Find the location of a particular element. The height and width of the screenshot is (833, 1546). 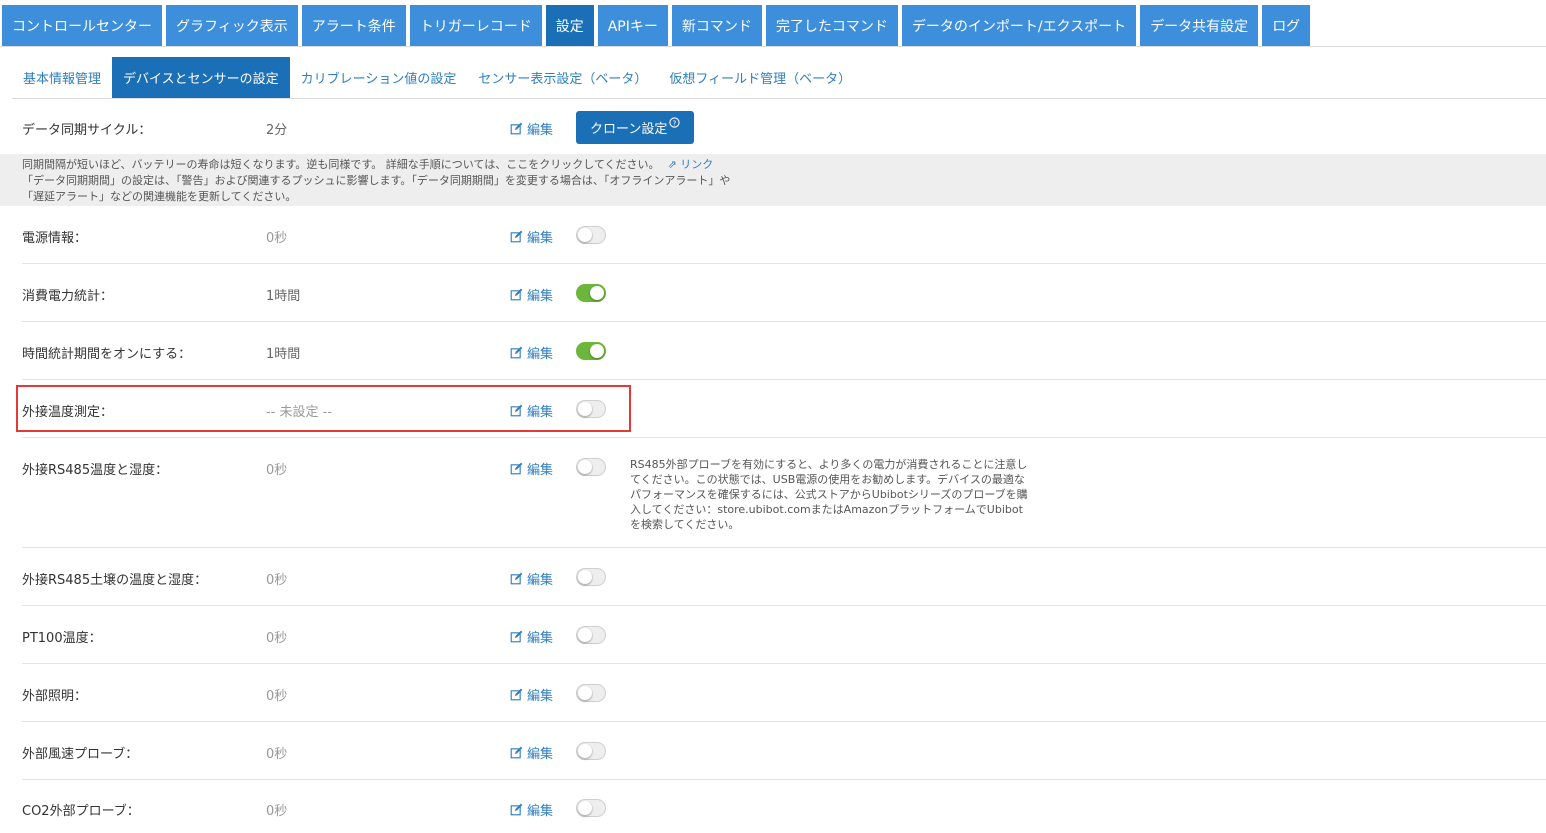

subtab-virtual-fields: 仮想フィールド管理（ベータ） is located at coordinates (760, 77).